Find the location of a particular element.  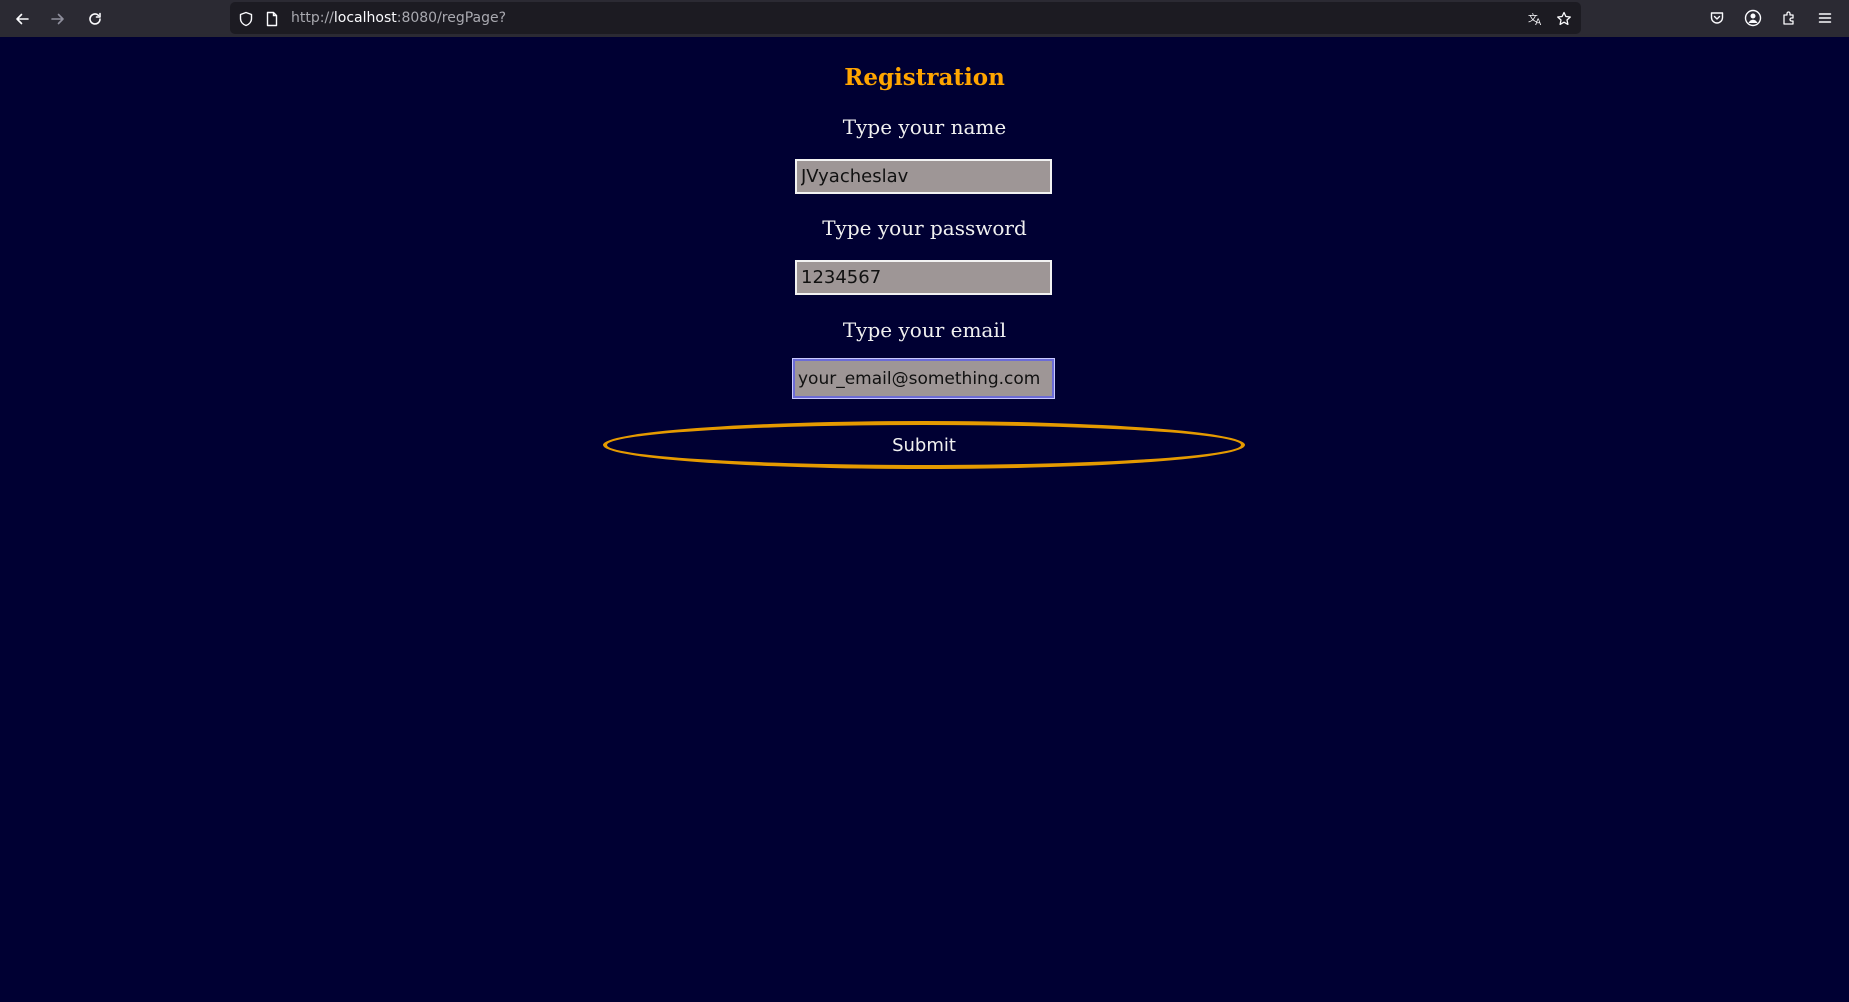

arrow-left-icon is located at coordinates (22, 19).